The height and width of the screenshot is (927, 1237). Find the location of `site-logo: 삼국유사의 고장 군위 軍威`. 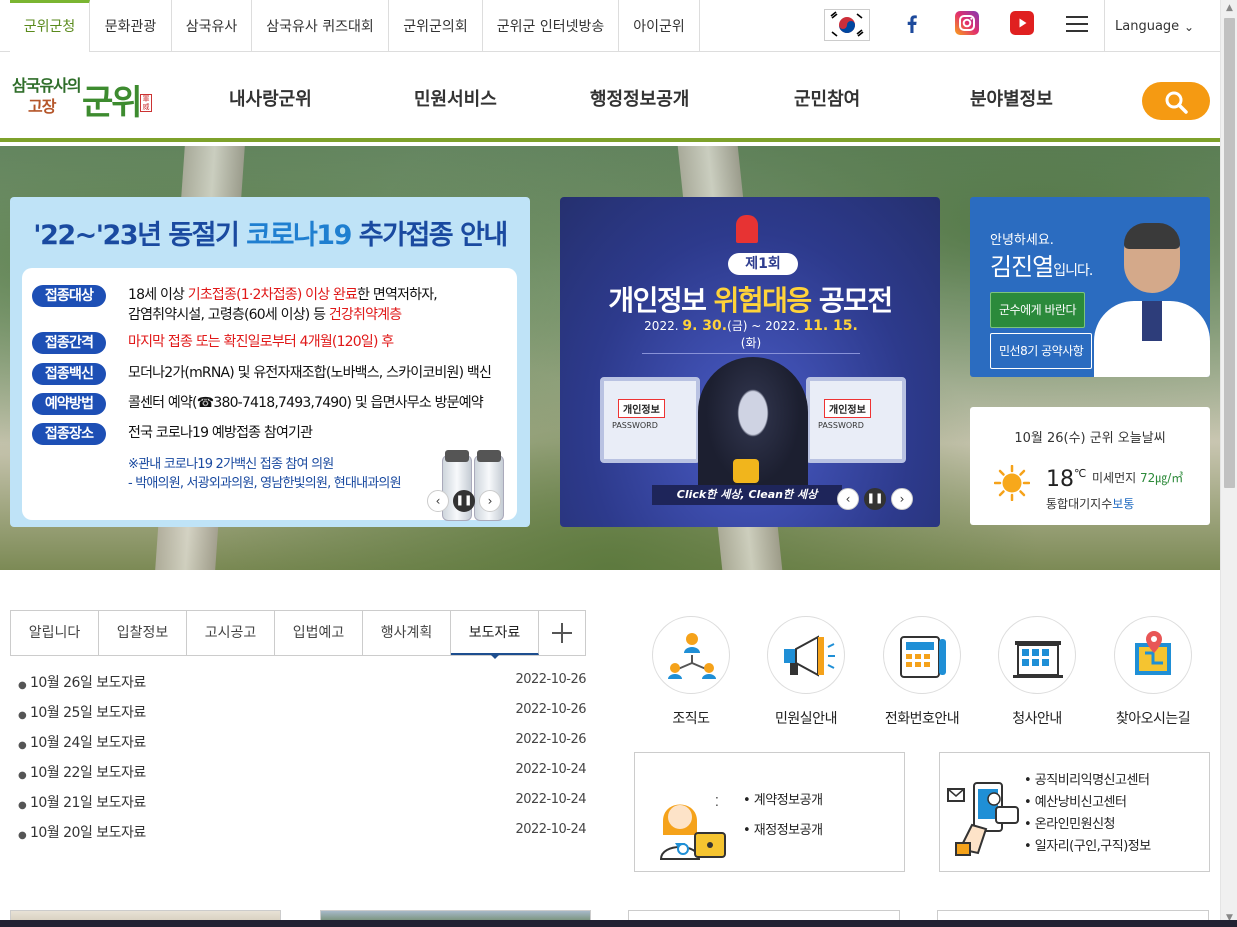

site-logo: 삼국유사의 고장 군위 軍威 is located at coordinates (82, 99).